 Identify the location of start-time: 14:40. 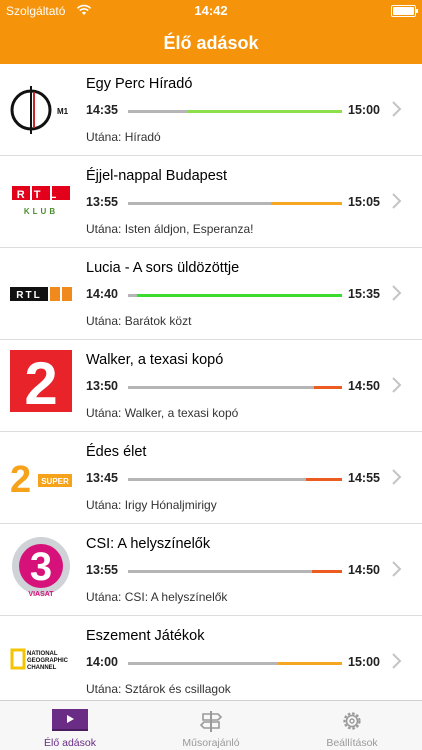
(102, 294).